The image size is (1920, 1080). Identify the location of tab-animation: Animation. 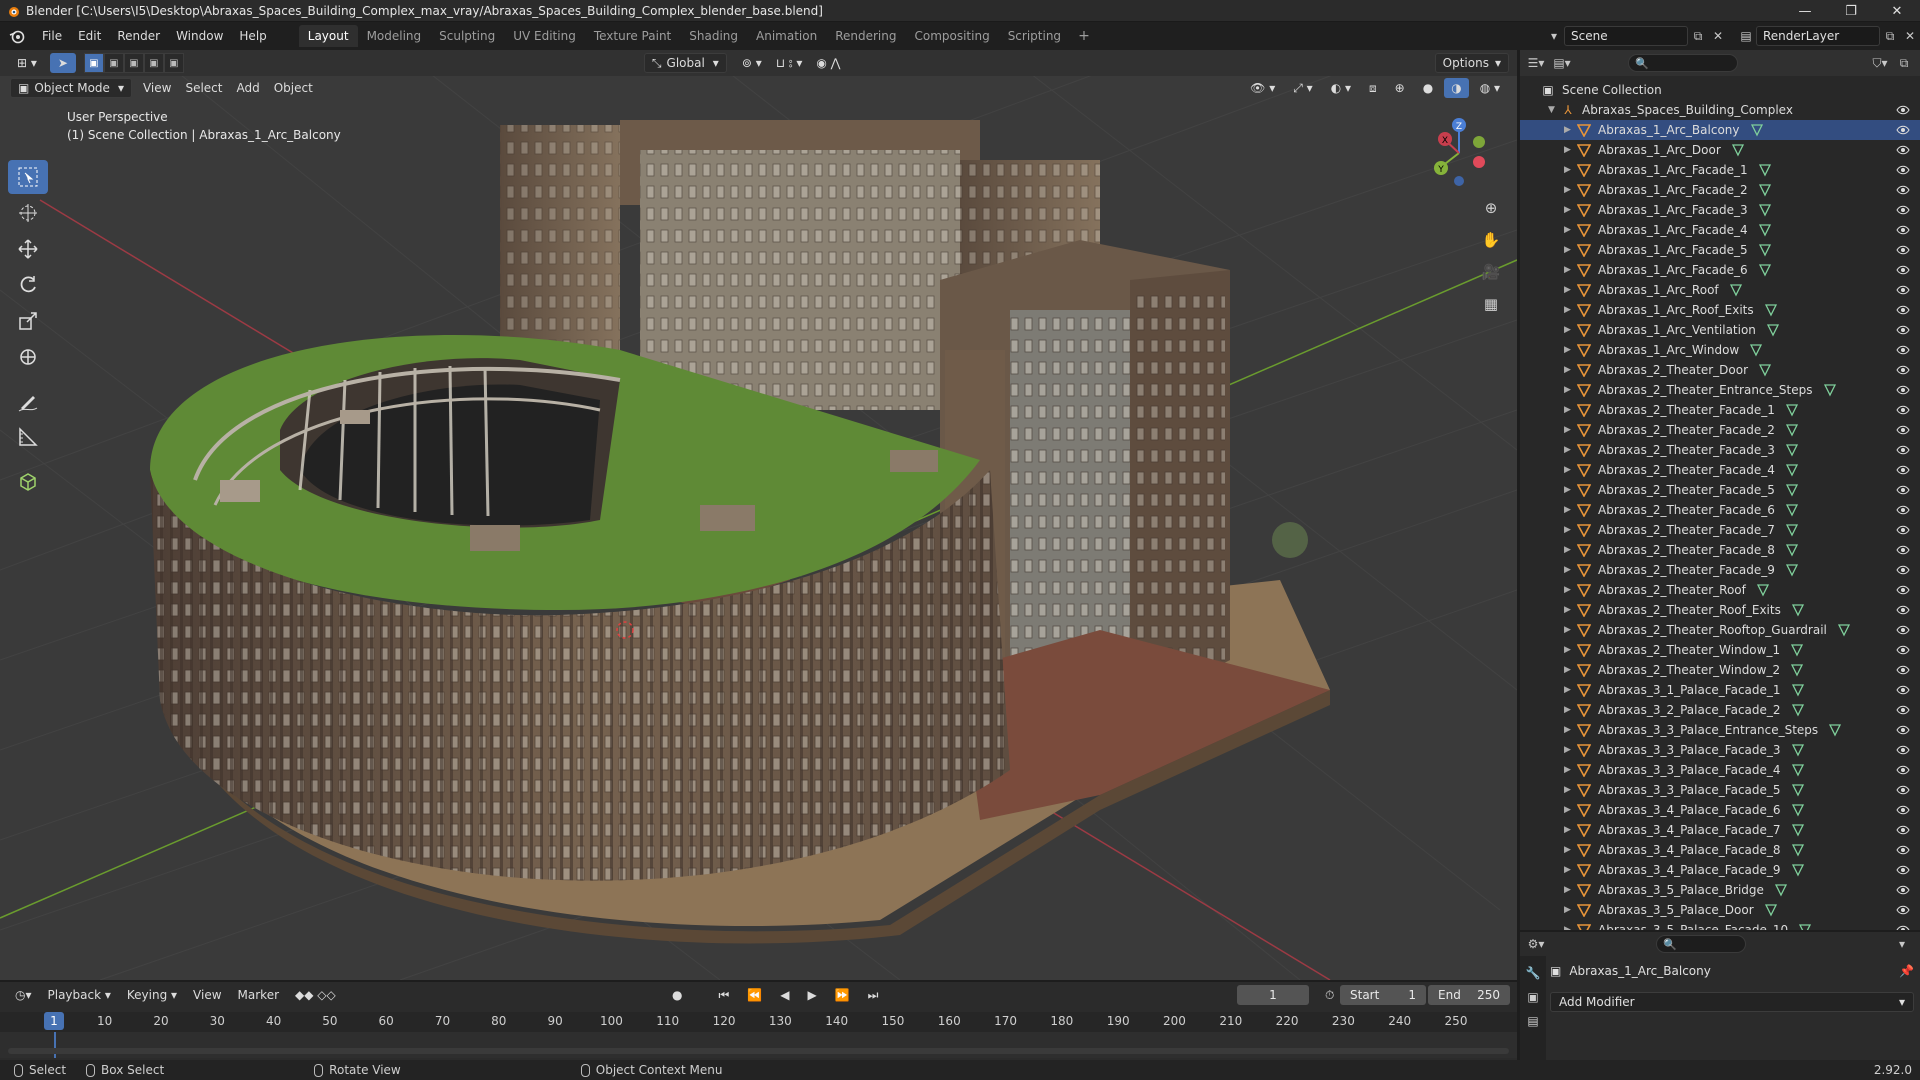
(786, 36).